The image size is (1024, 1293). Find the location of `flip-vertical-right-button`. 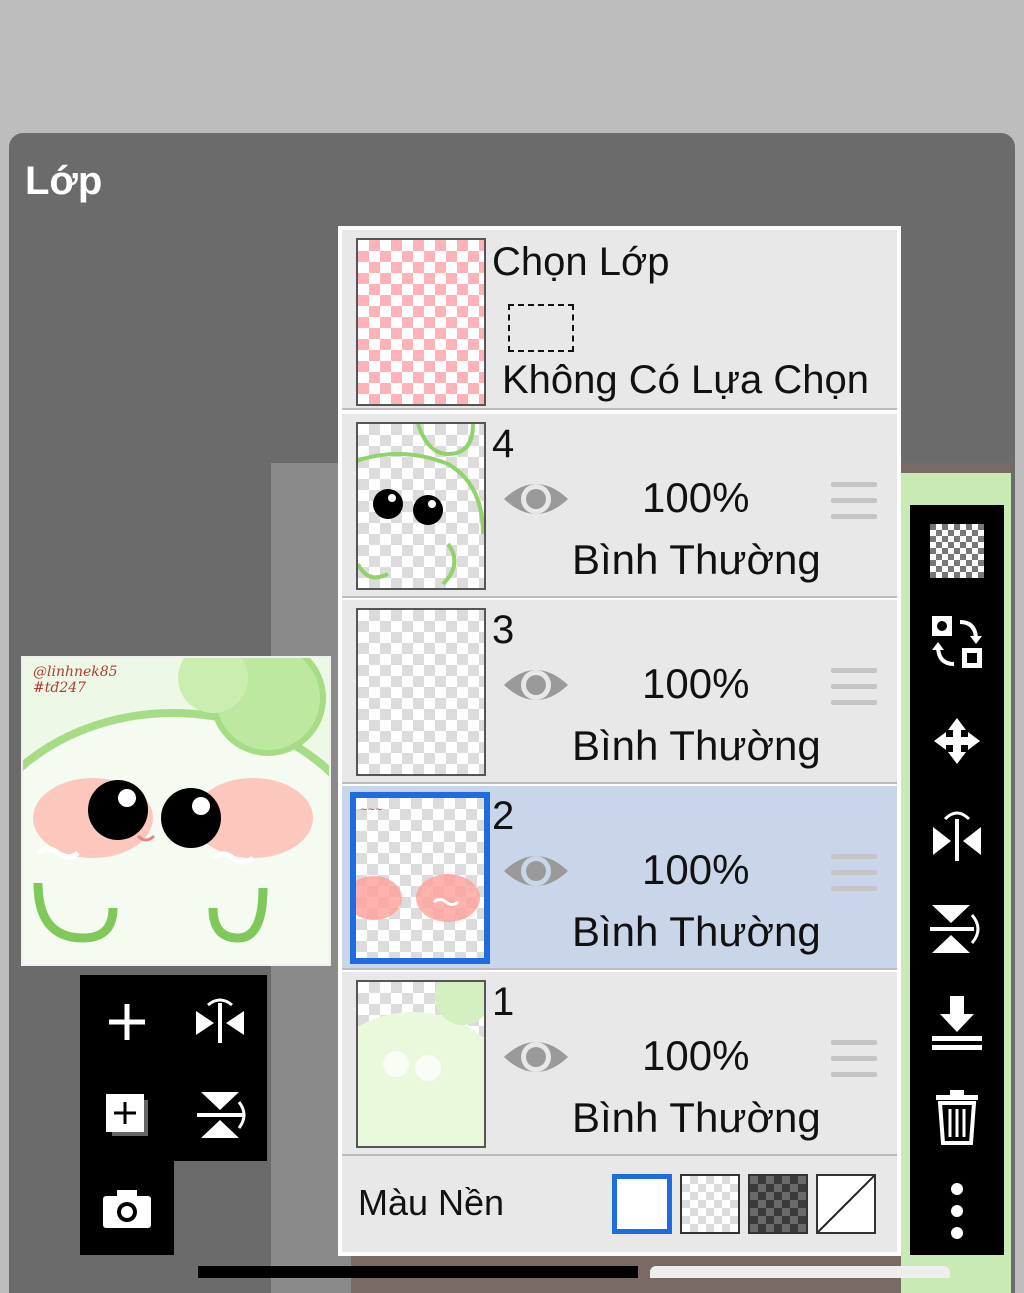

flip-vertical-right-button is located at coordinates (957, 929).